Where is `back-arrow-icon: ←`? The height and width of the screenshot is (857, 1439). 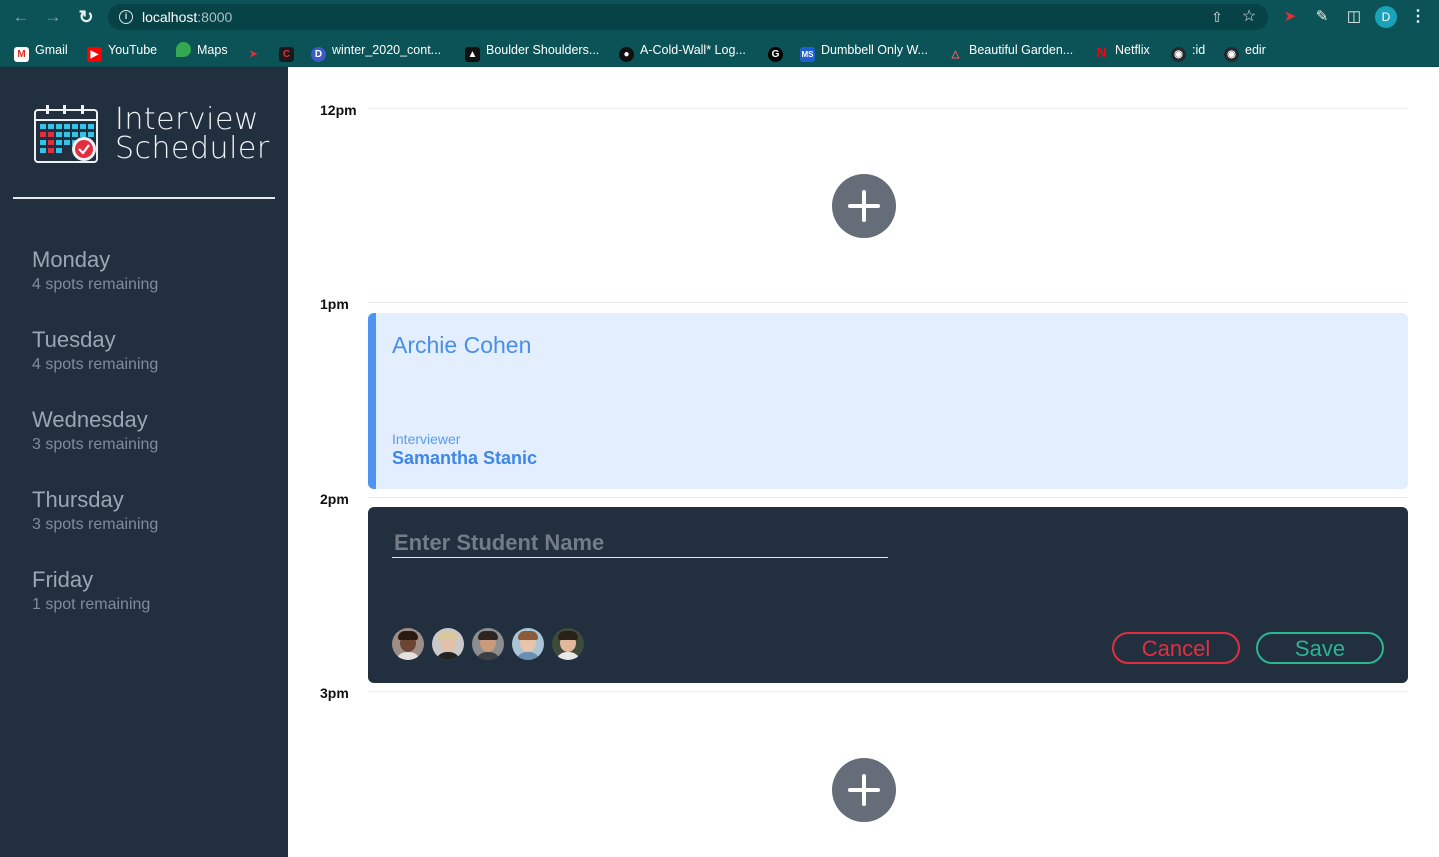
back-arrow-icon: ← is located at coordinates (21, 17).